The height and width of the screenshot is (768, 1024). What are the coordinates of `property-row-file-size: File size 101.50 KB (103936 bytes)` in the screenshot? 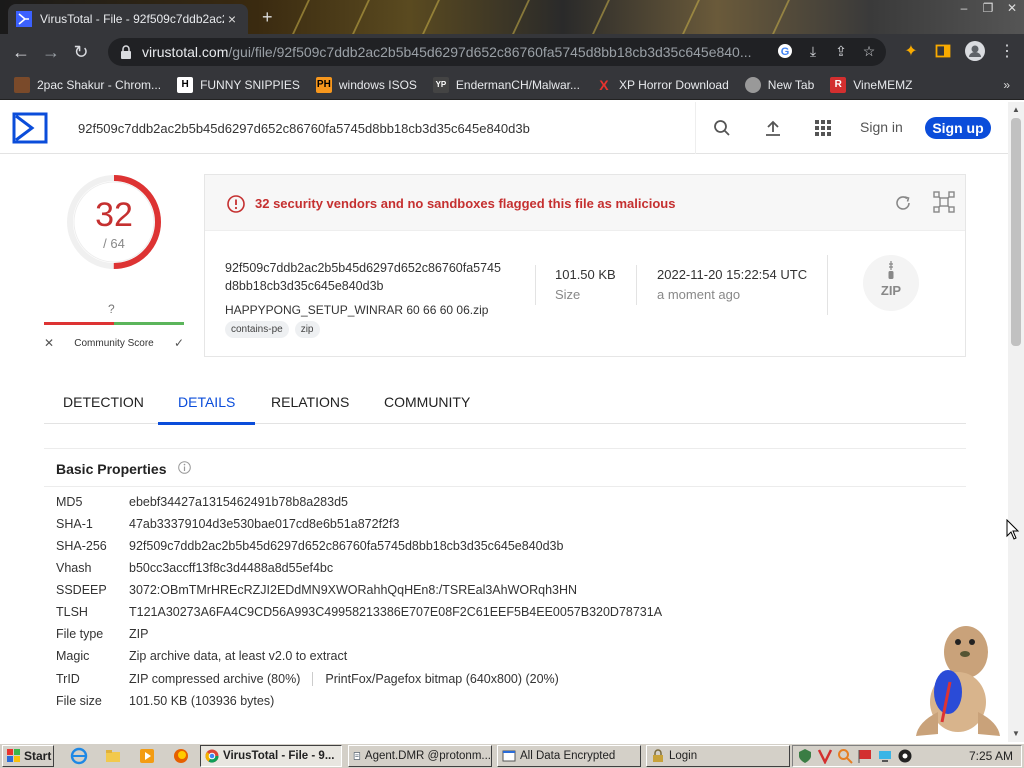 It's located at (165, 701).